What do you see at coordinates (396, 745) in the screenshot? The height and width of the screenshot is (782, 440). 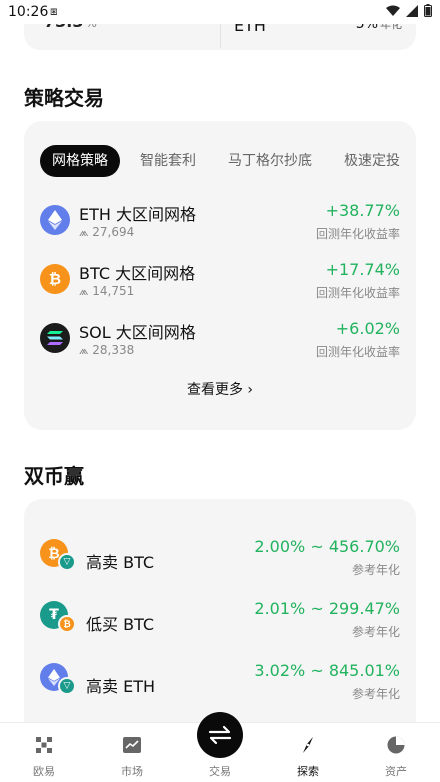 I see `pie-chart-icon` at bounding box center [396, 745].